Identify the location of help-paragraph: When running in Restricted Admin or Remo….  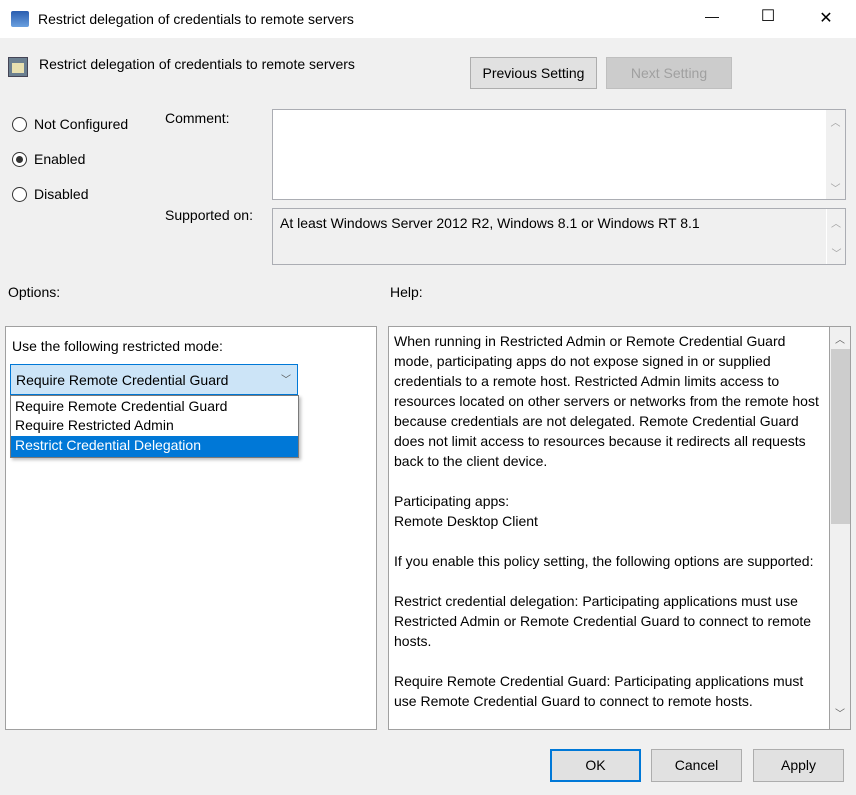
(606, 401).